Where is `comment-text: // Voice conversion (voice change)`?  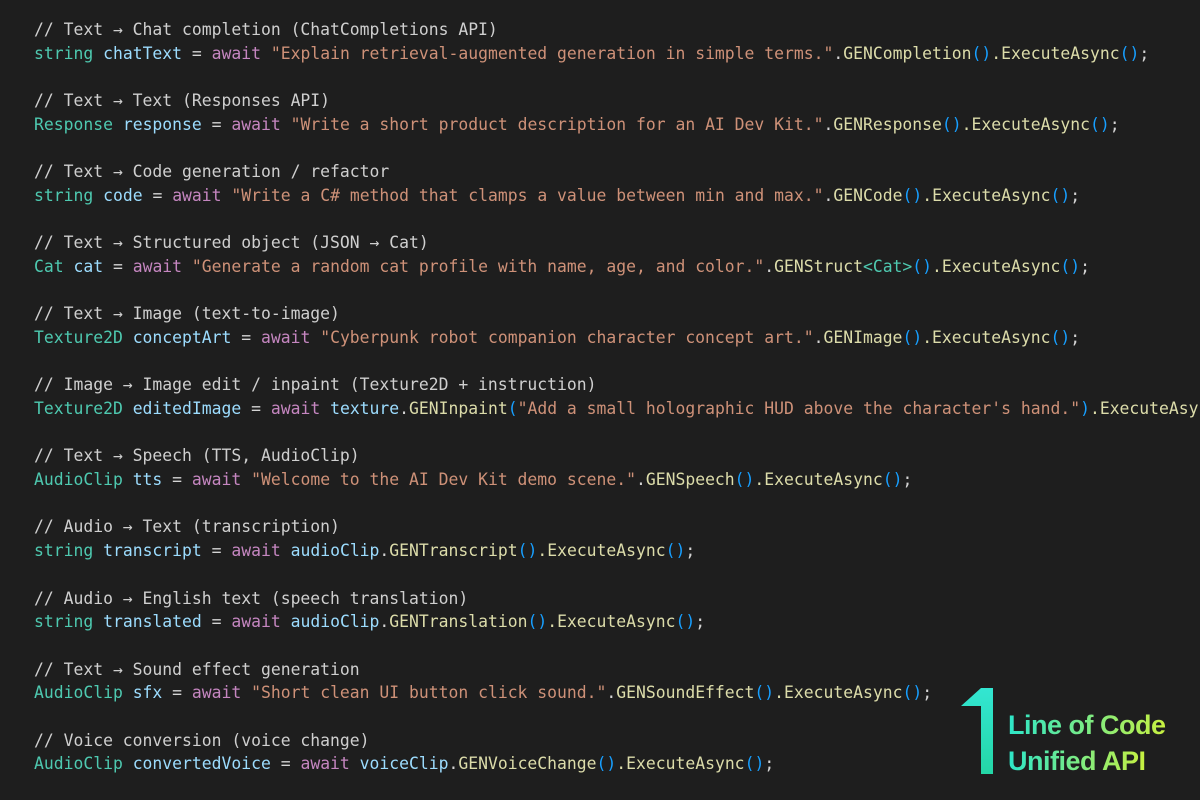
comment-text: // Voice conversion (voice change) is located at coordinates (202, 740).